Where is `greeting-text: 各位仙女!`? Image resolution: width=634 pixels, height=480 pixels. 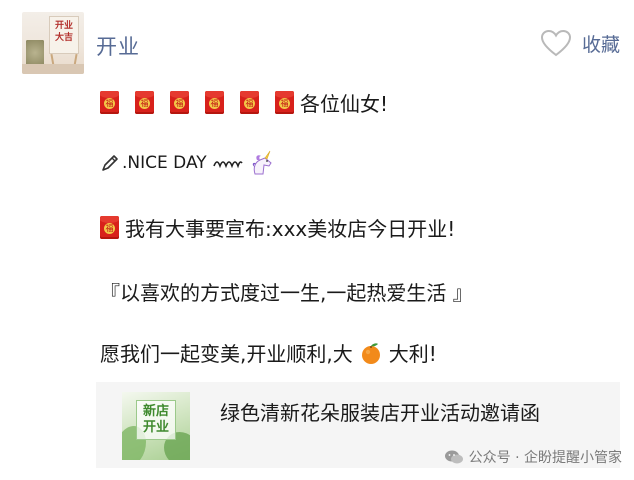 greeting-text: 各位仙女! is located at coordinates (344, 104).